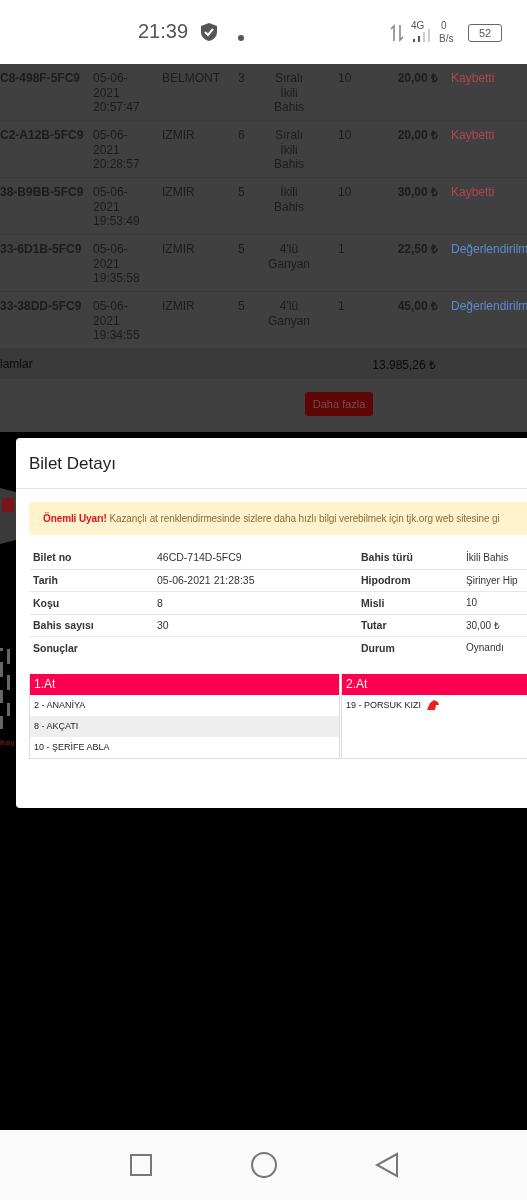 The height and width of the screenshot is (1200, 527). I want to click on detail-value: 8, so click(160, 602).